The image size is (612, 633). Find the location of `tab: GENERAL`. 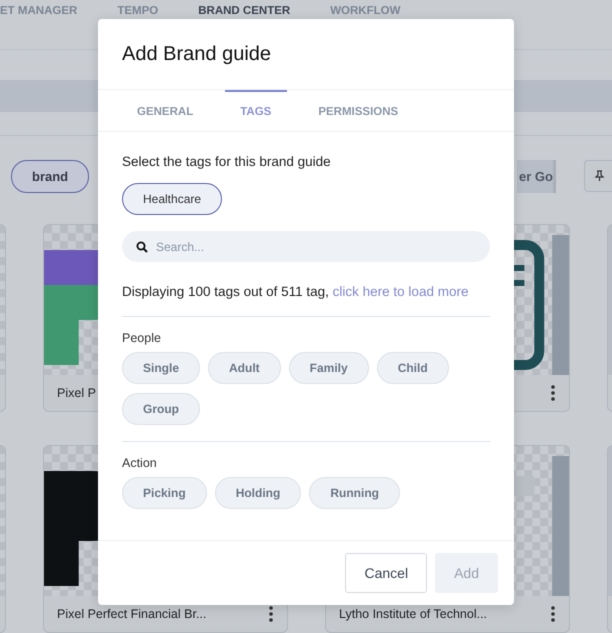

tab: GENERAL is located at coordinates (166, 110).